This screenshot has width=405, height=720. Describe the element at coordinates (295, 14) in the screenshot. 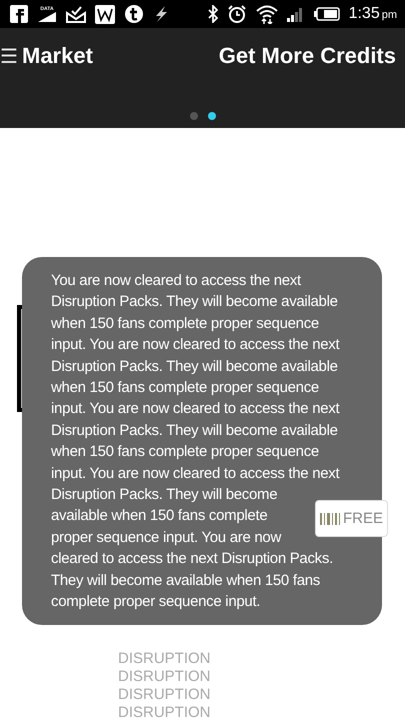

I see `signal-icon` at that location.